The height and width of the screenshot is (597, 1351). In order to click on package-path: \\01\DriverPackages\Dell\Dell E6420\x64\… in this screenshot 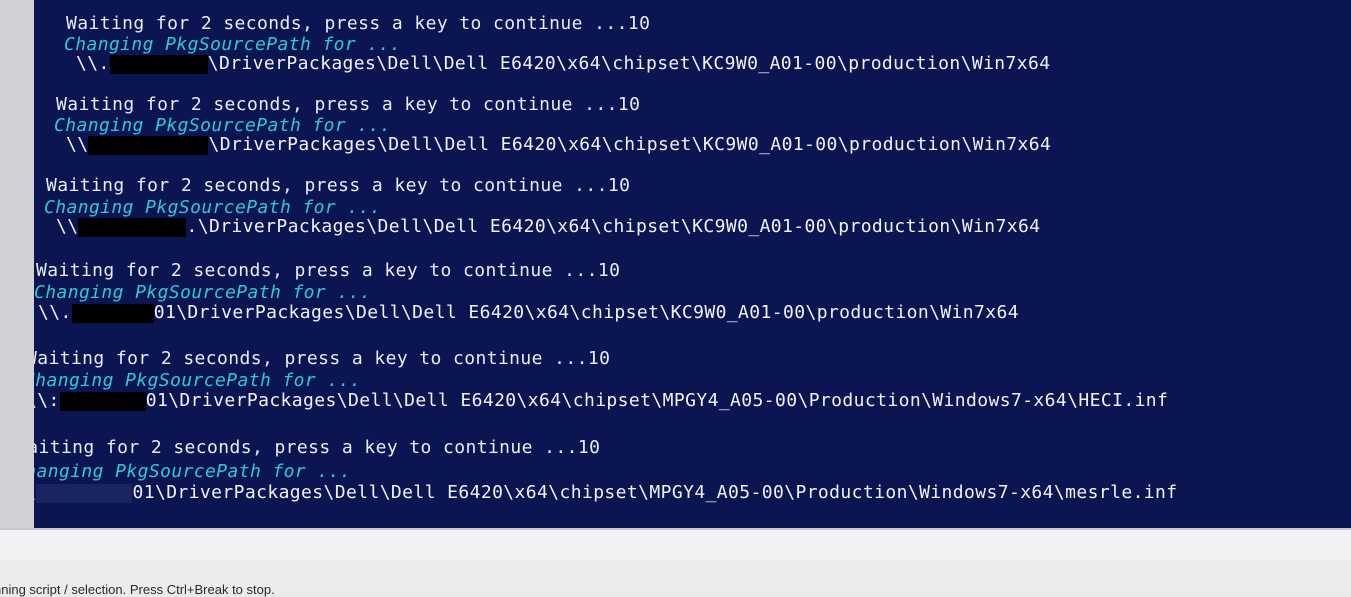, I will do `click(606, 492)`.